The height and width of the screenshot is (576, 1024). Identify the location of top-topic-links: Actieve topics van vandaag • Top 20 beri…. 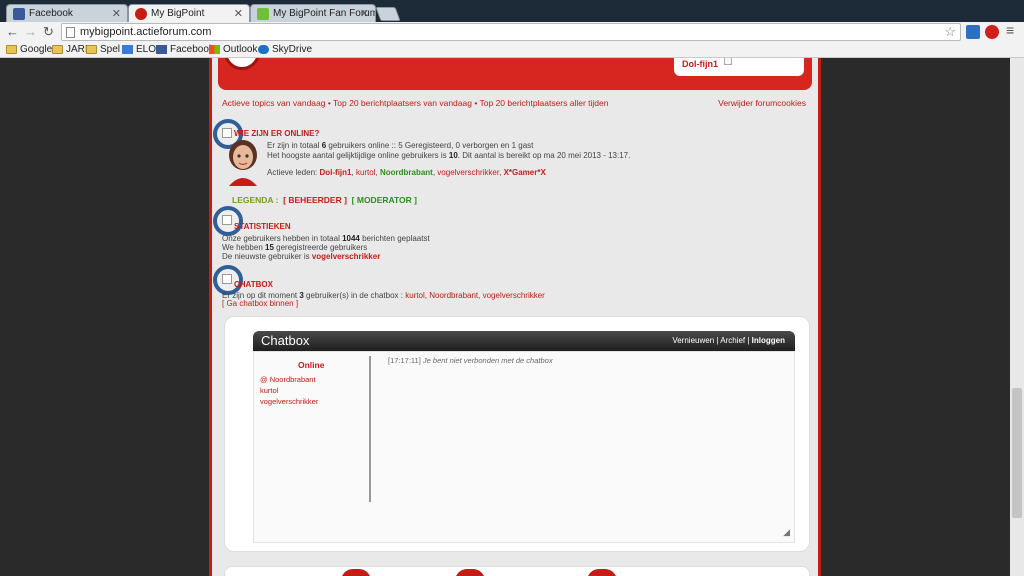
(415, 103).